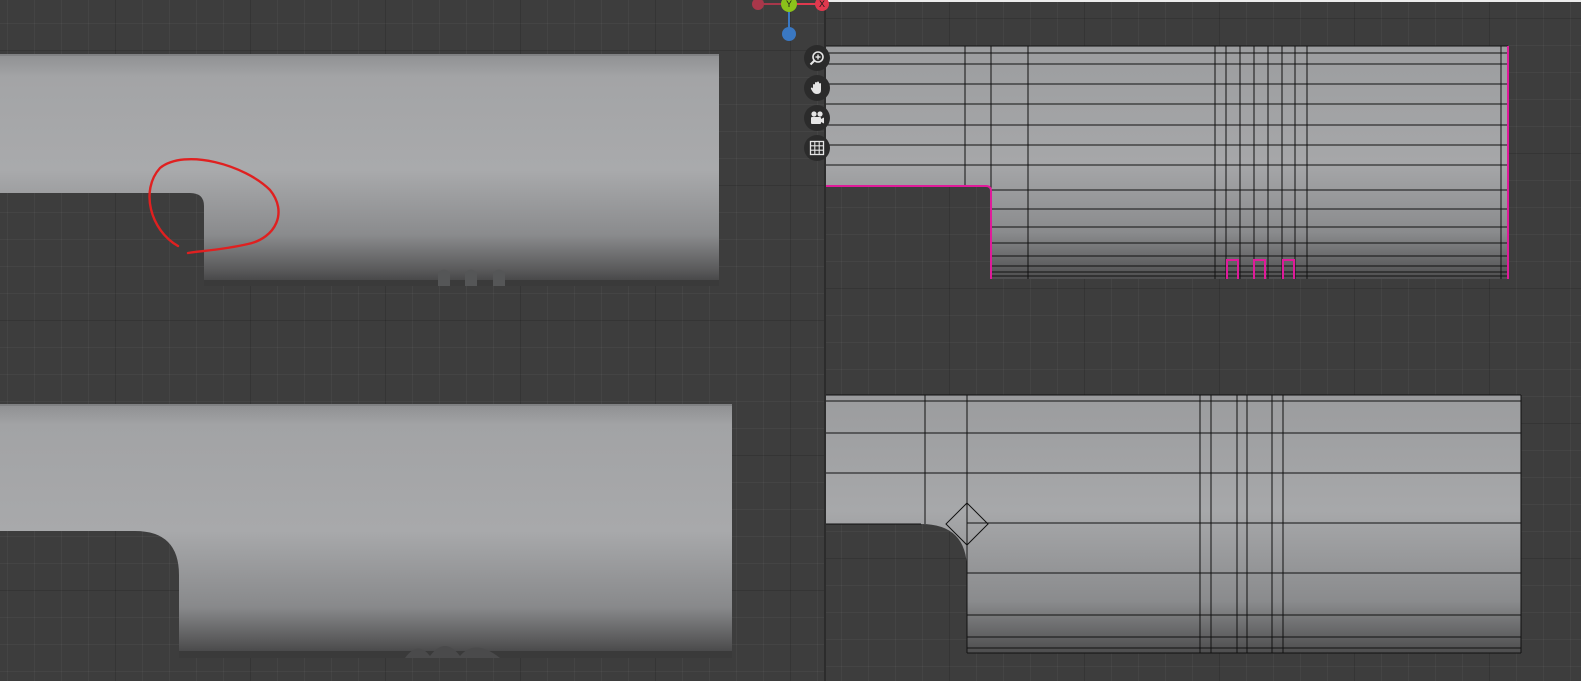  What do you see at coordinates (789, 34) in the screenshot?
I see `z-axis-handle` at bounding box center [789, 34].